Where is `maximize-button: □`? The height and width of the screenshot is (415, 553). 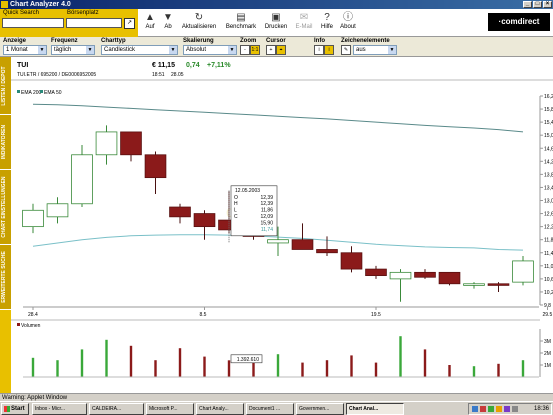 maximize-button: □ is located at coordinates (537, 4).